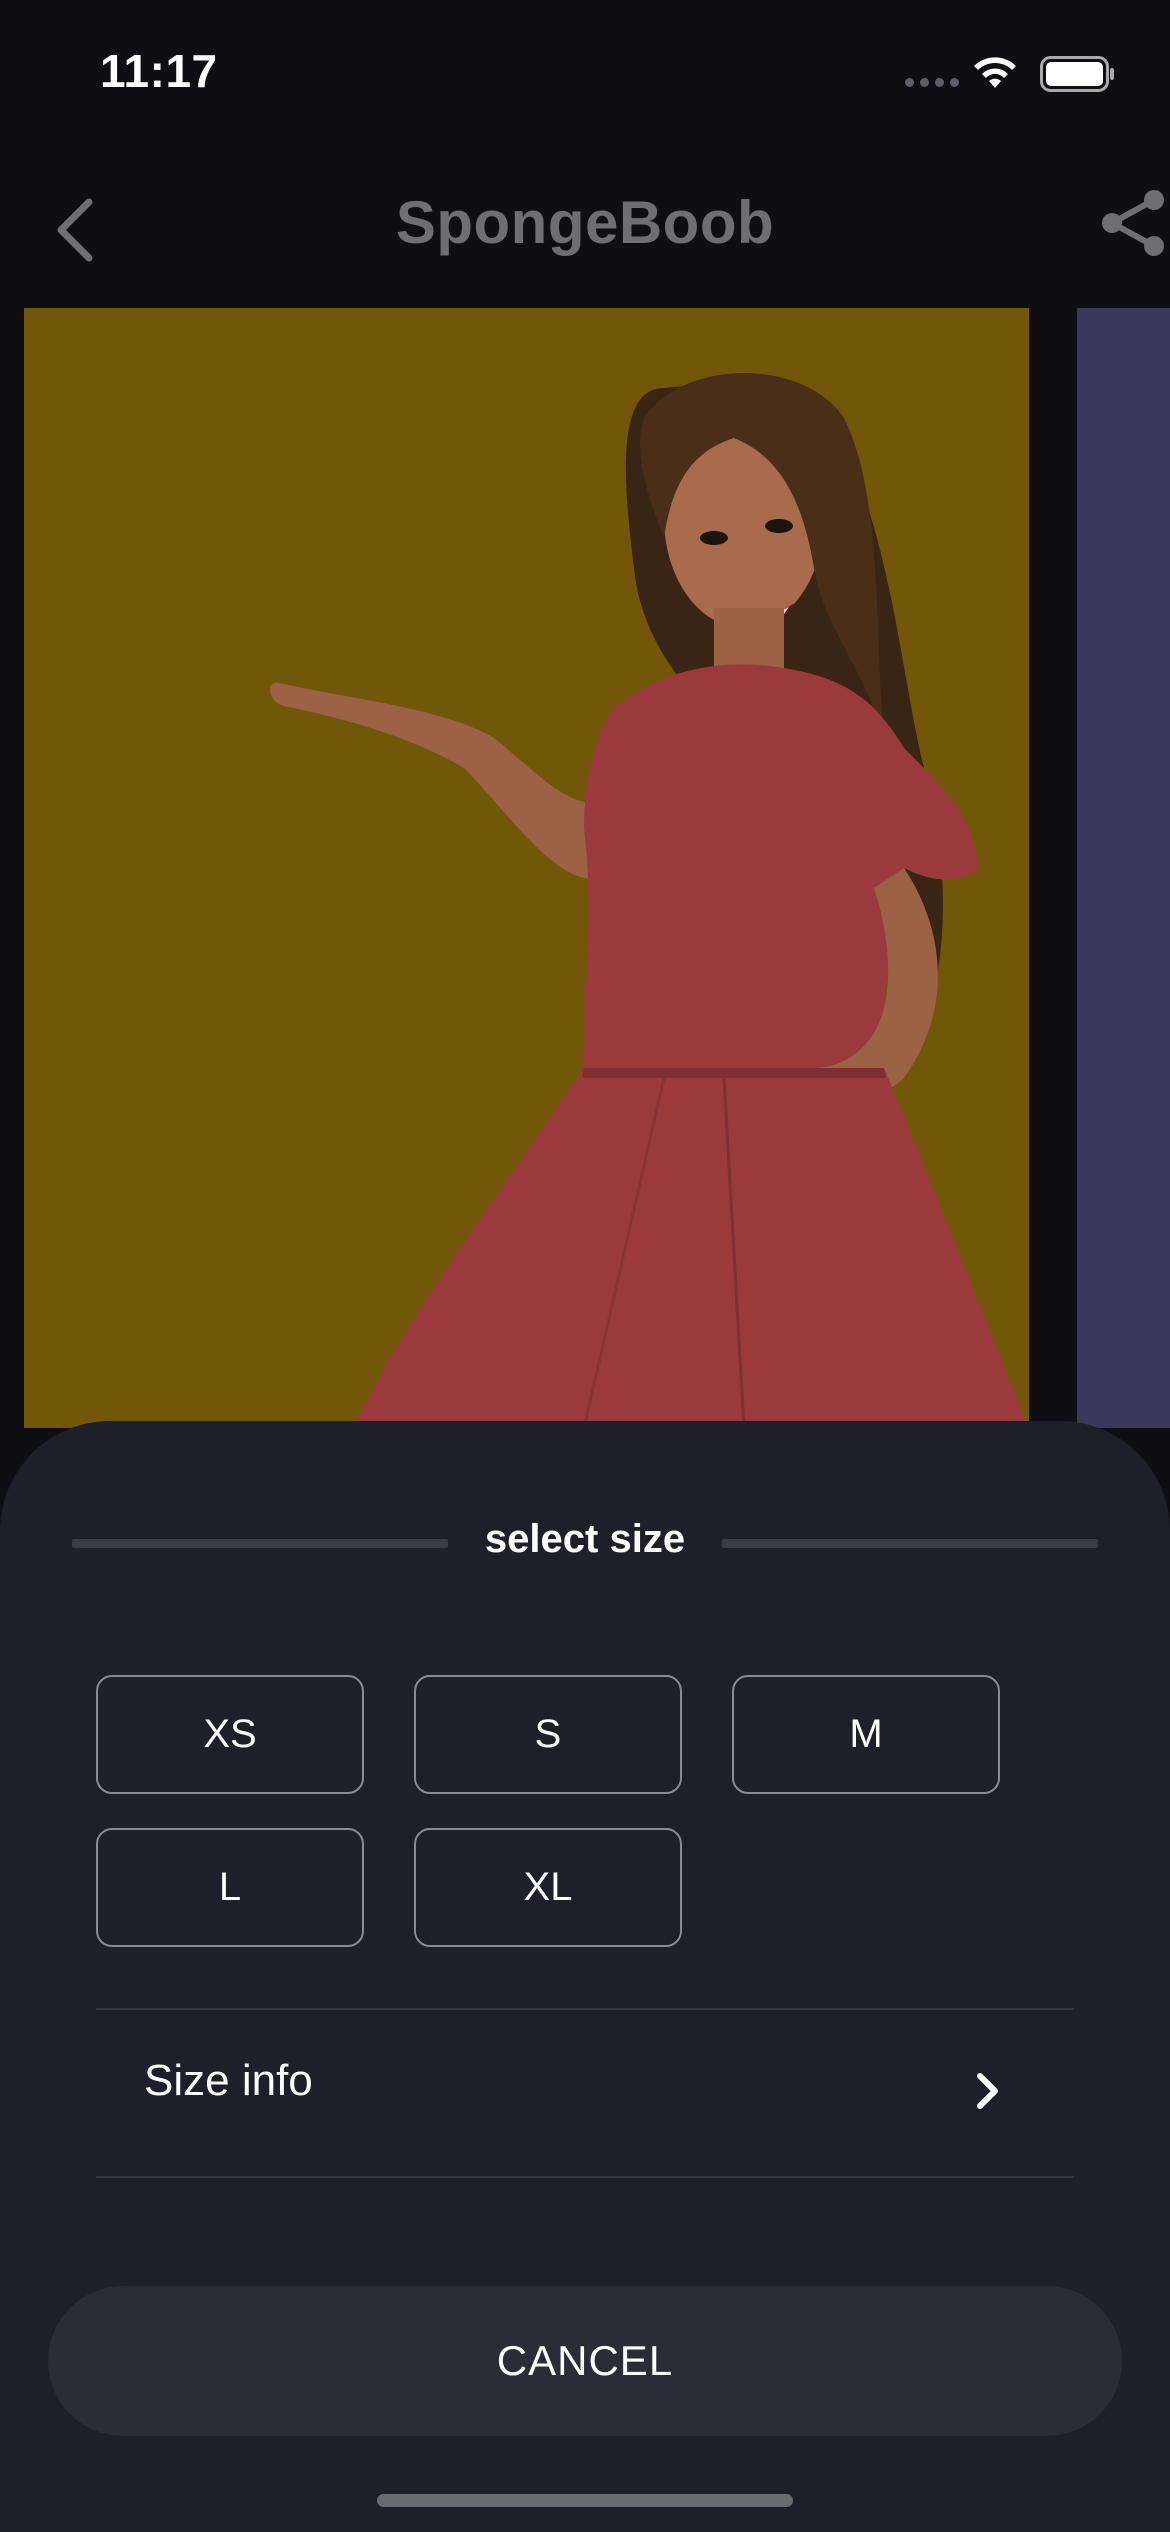 The width and height of the screenshot is (1170, 2532). Describe the element at coordinates (995, 72) in the screenshot. I see `wifi-icon` at that location.